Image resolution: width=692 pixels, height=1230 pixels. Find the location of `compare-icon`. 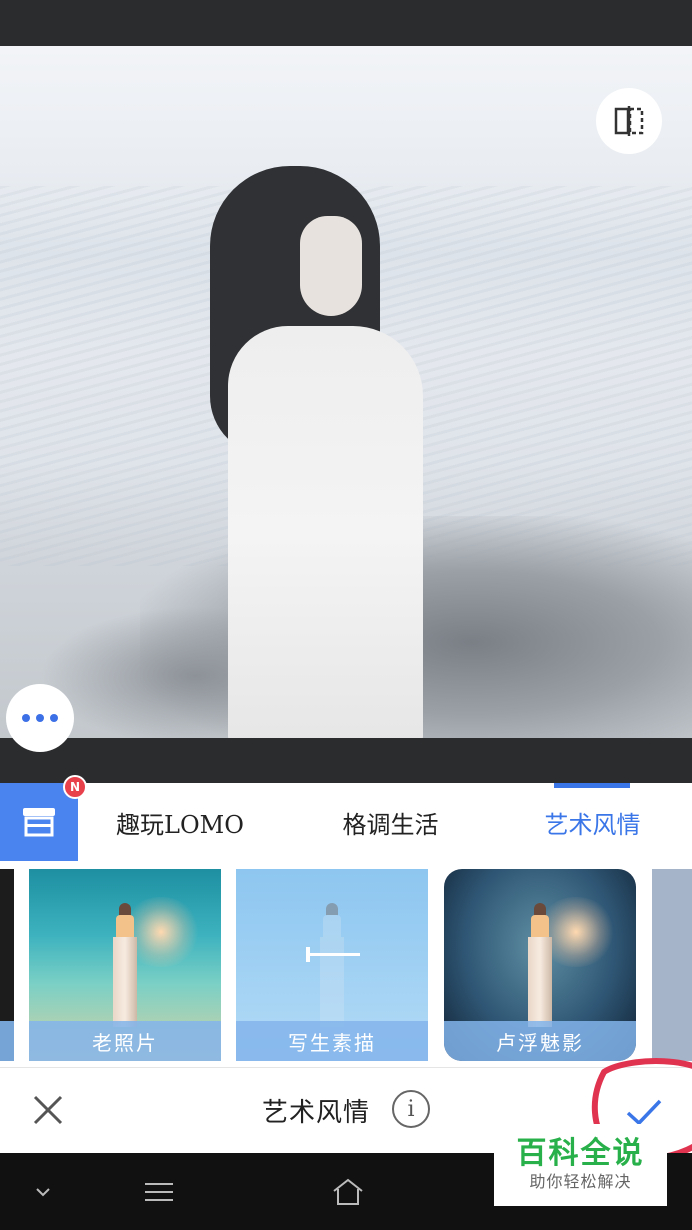

compare-icon is located at coordinates (629, 121).